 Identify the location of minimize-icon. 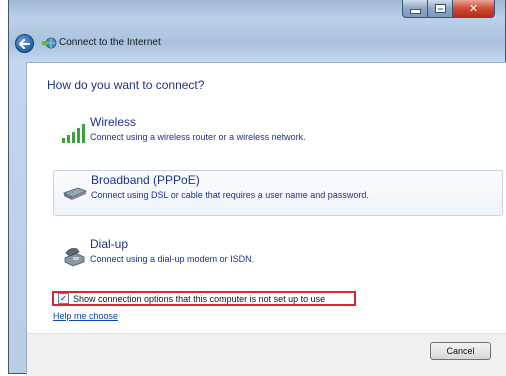
(415, 11).